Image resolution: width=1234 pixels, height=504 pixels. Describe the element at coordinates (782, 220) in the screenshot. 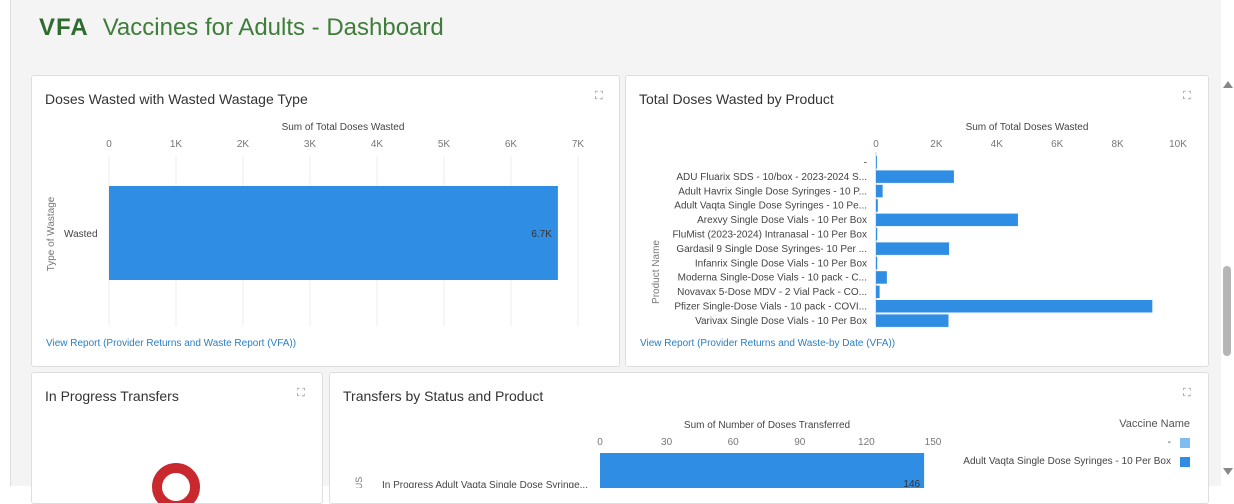

I see `y-tick-label: Arexvy Single Dose Vials - 10 Per Box` at that location.